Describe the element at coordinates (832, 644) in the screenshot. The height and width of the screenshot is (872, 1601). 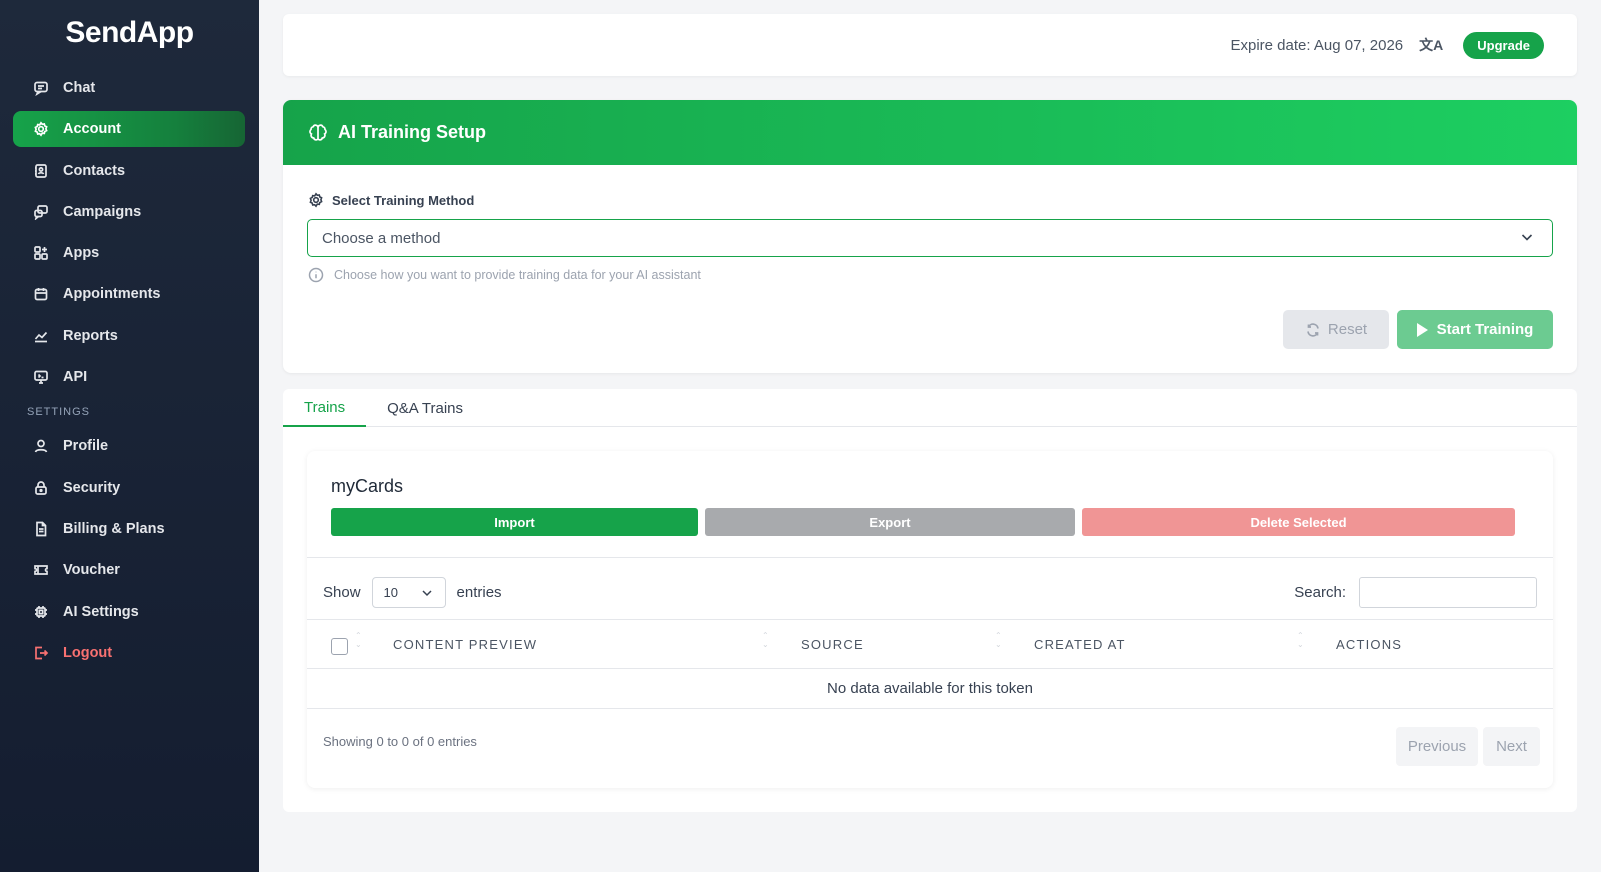
I see `column-header-source: SOURCE` at that location.